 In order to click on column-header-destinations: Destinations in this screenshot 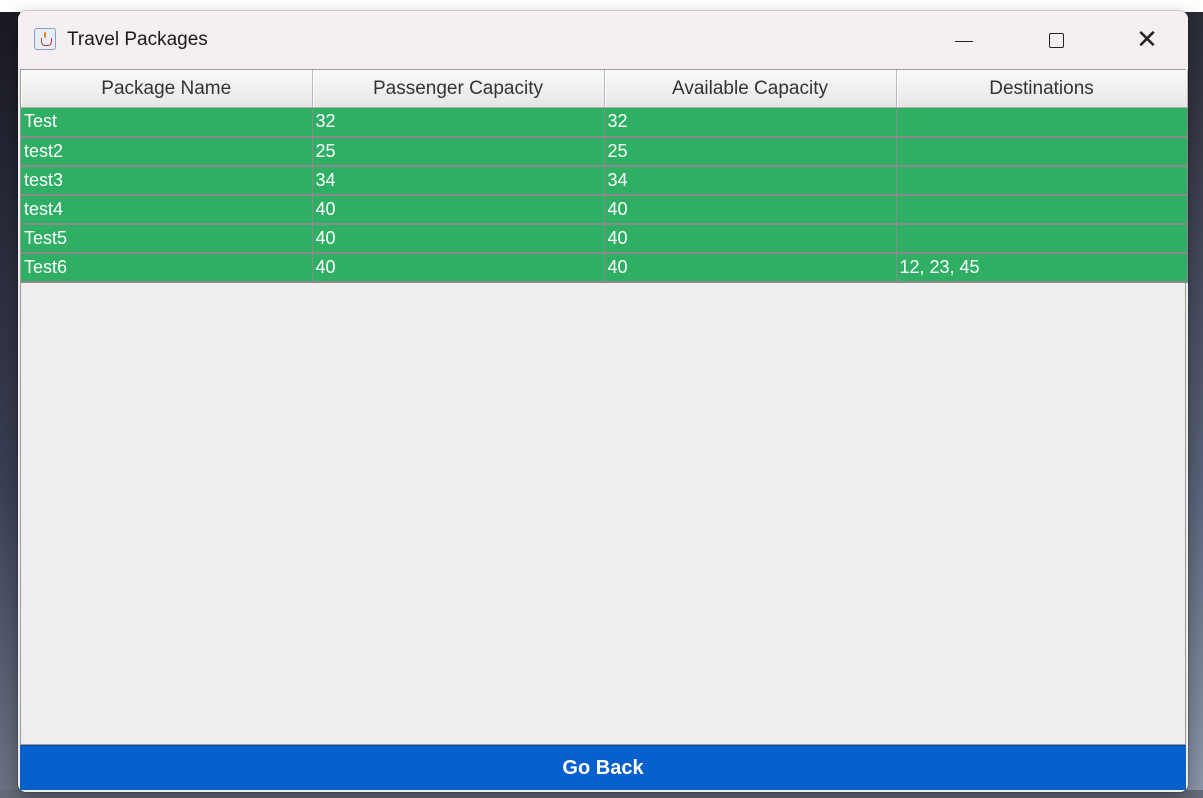, I will do `click(1042, 89)`.